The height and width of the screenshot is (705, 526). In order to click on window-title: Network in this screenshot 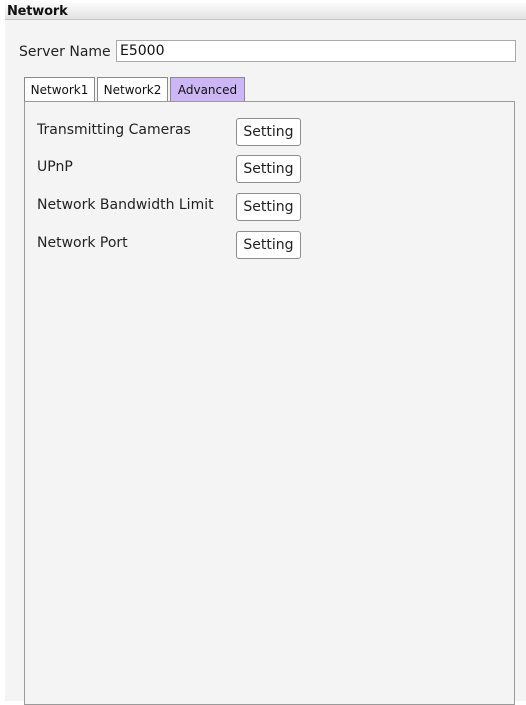, I will do `click(37, 11)`.